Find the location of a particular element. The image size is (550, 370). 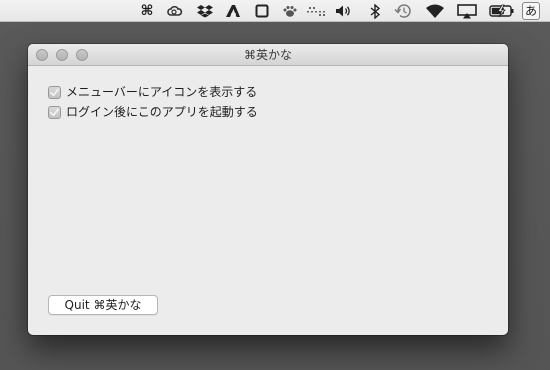

square-outline-icon is located at coordinates (262, 11).